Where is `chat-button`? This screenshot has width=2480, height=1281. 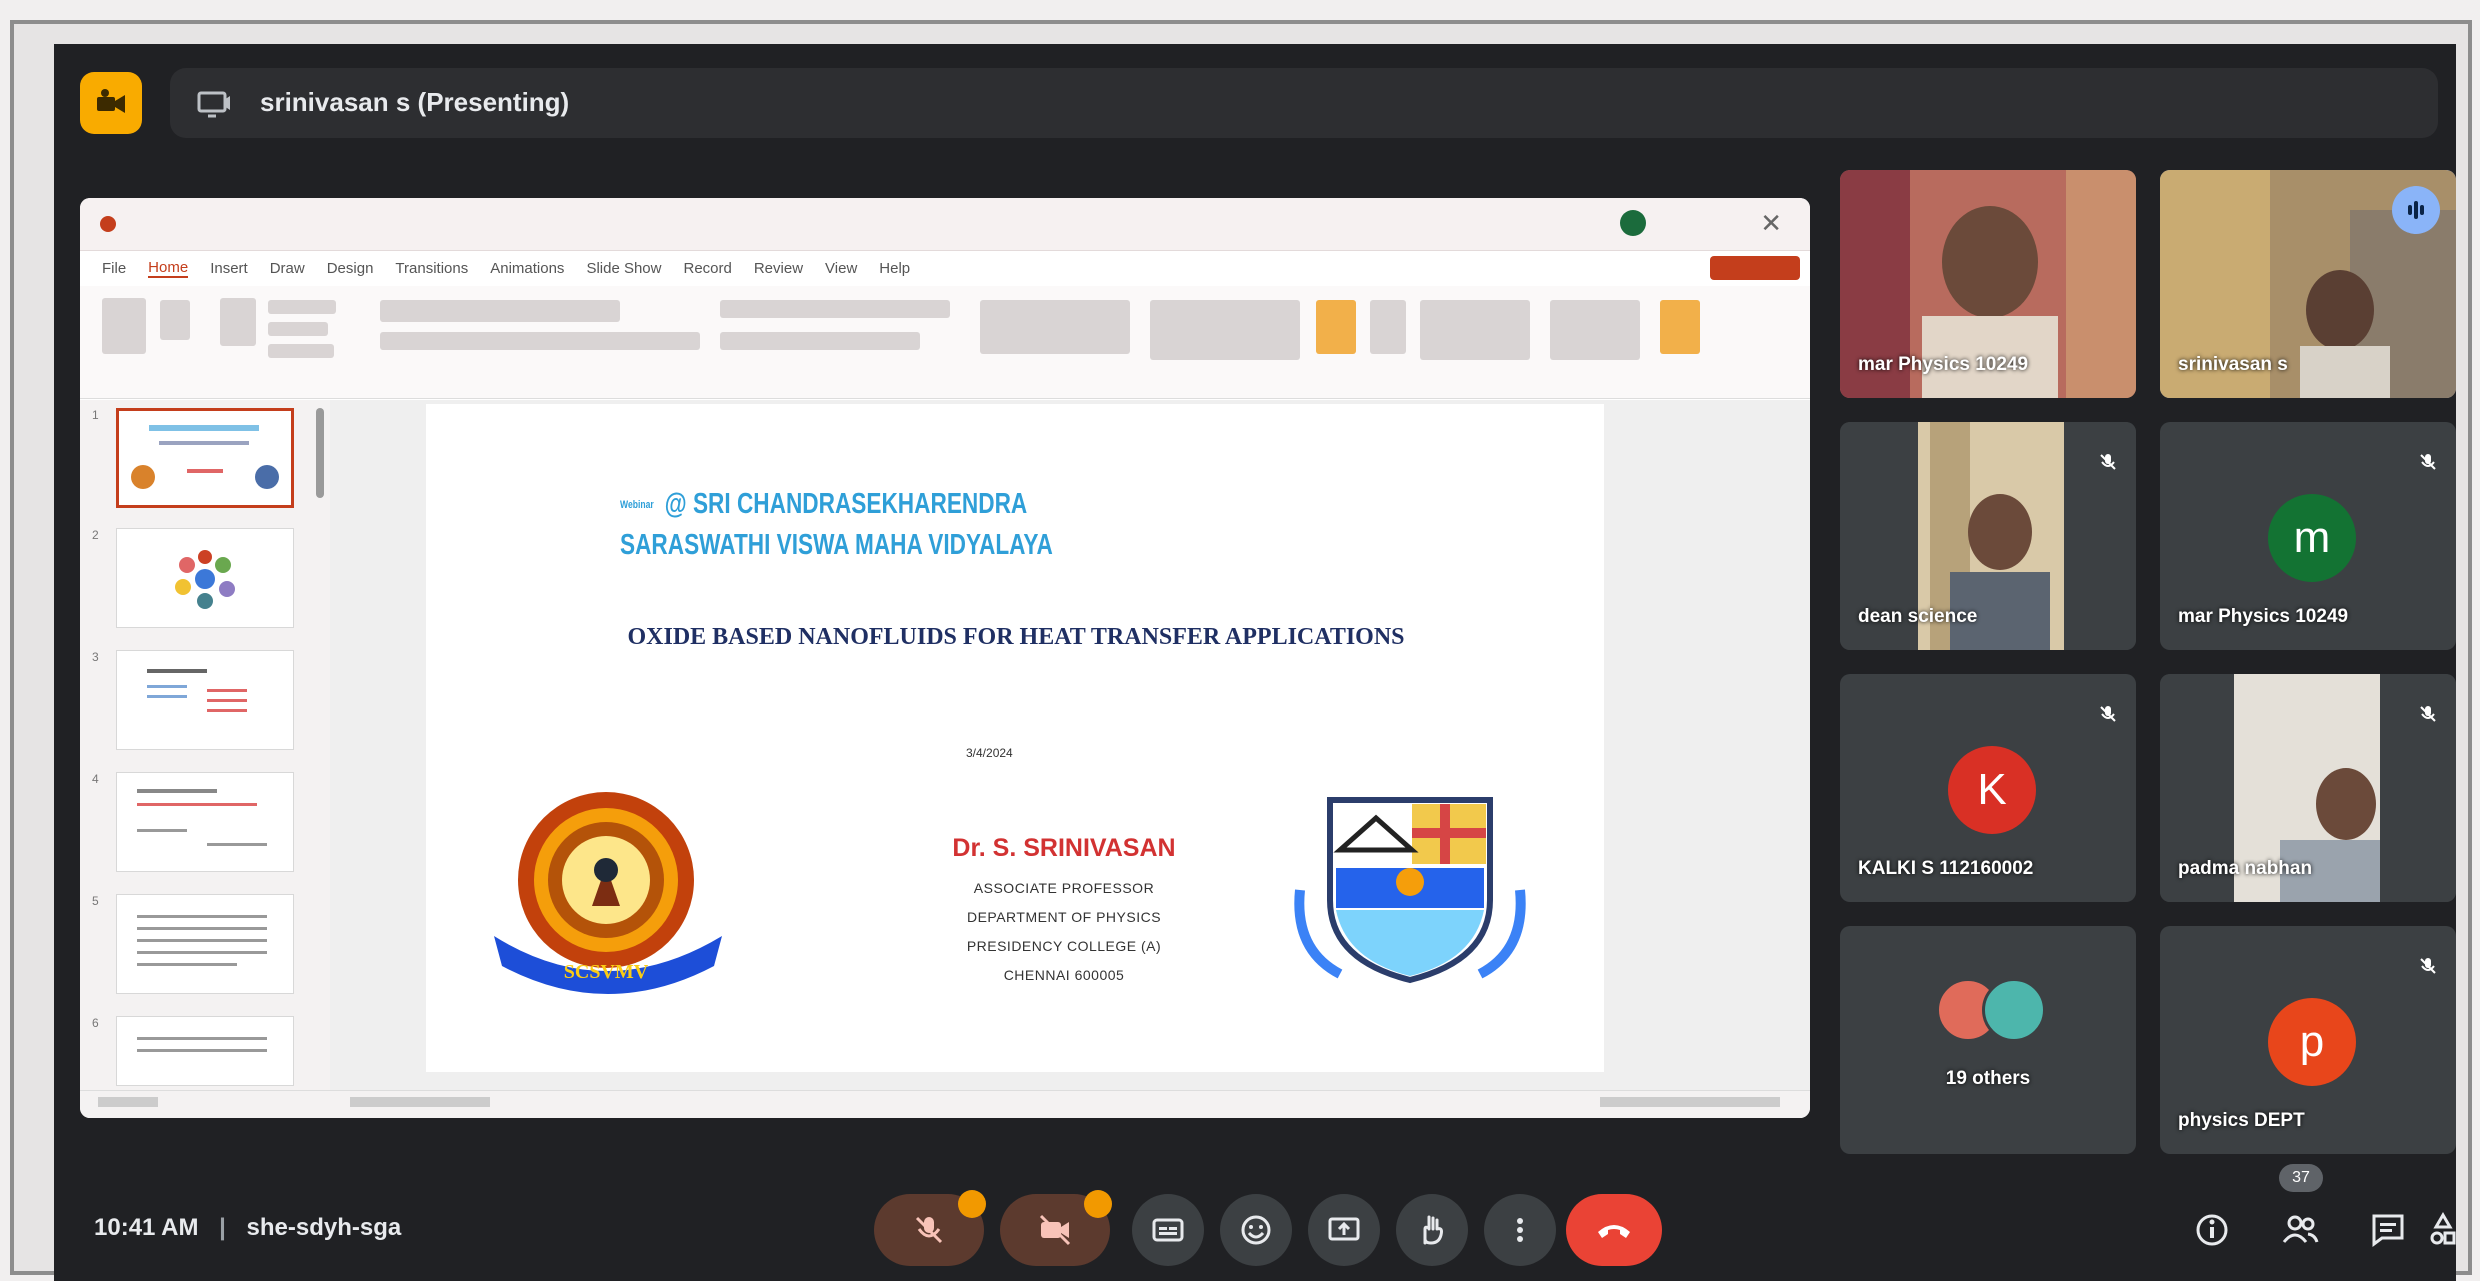 chat-button is located at coordinates (2388, 1230).